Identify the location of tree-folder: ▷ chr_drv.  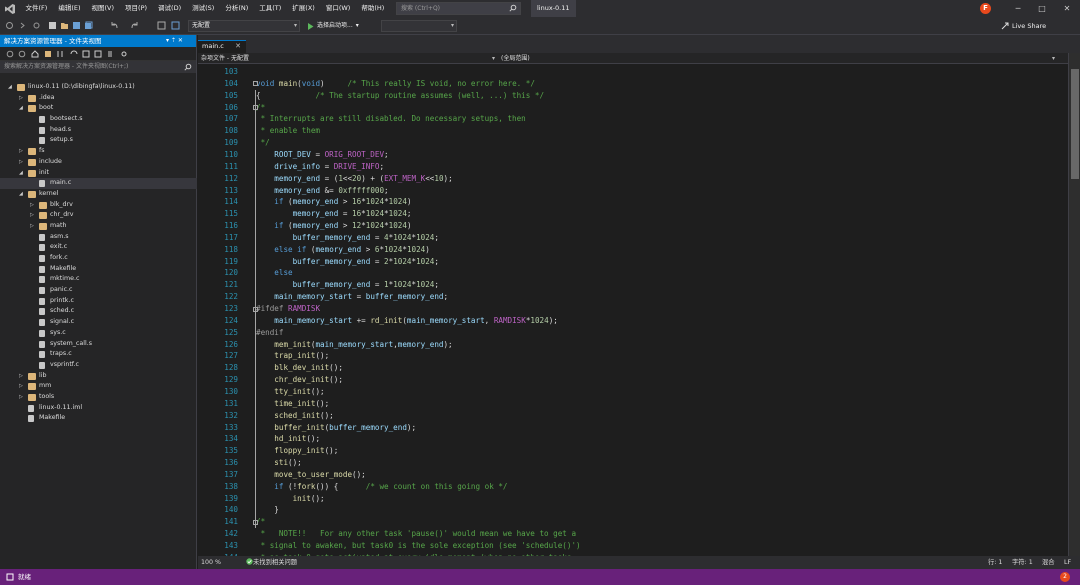
(98, 215).